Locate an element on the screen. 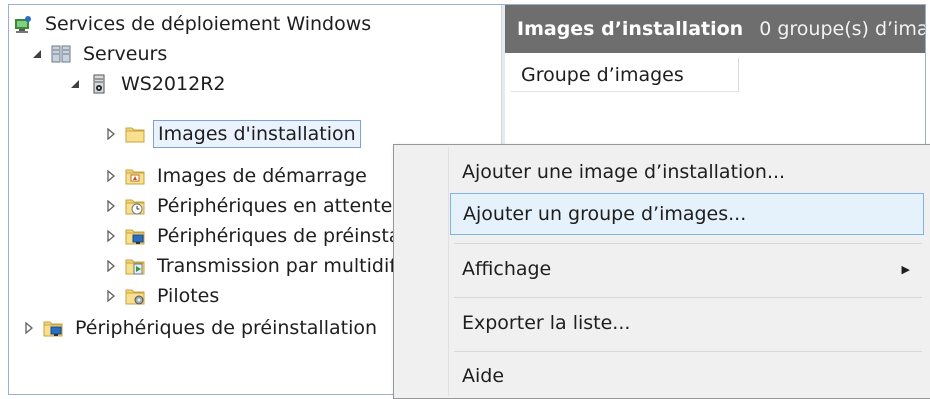 The width and height of the screenshot is (930, 399). menu-icon-gutter is located at coordinates (448, 271).